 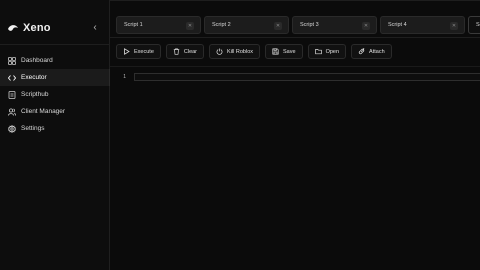 I want to click on sidebar-item-scripthub: Scripthub, so click(x=55, y=94).